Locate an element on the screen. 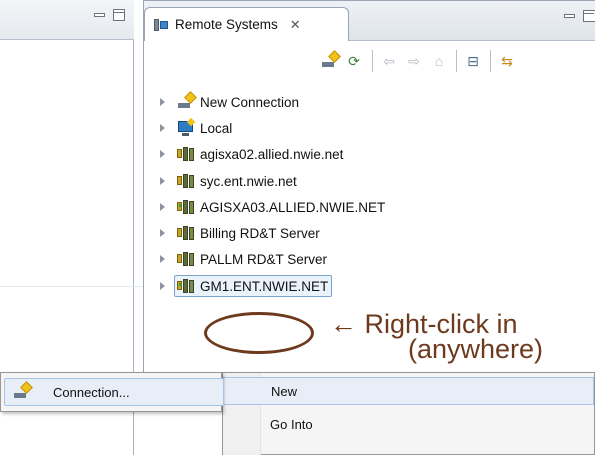 The image size is (595, 455). close-icon: ✕ is located at coordinates (295, 25).